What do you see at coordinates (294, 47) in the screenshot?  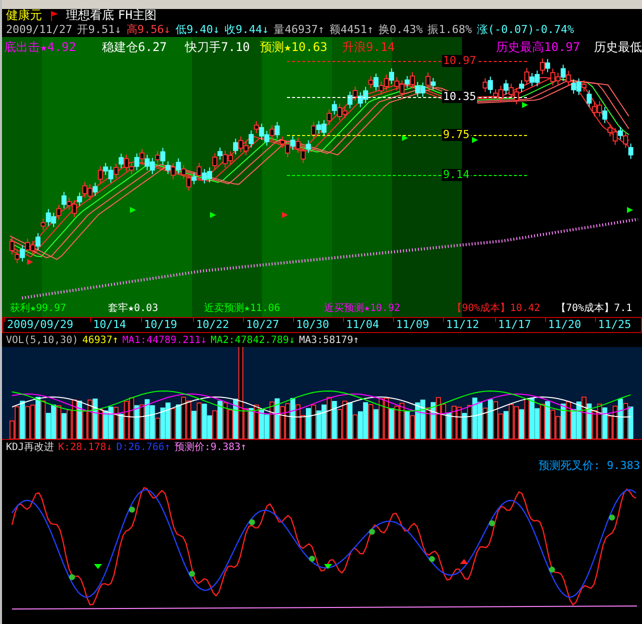 I see `indicator-label: 预测★10.63` at bounding box center [294, 47].